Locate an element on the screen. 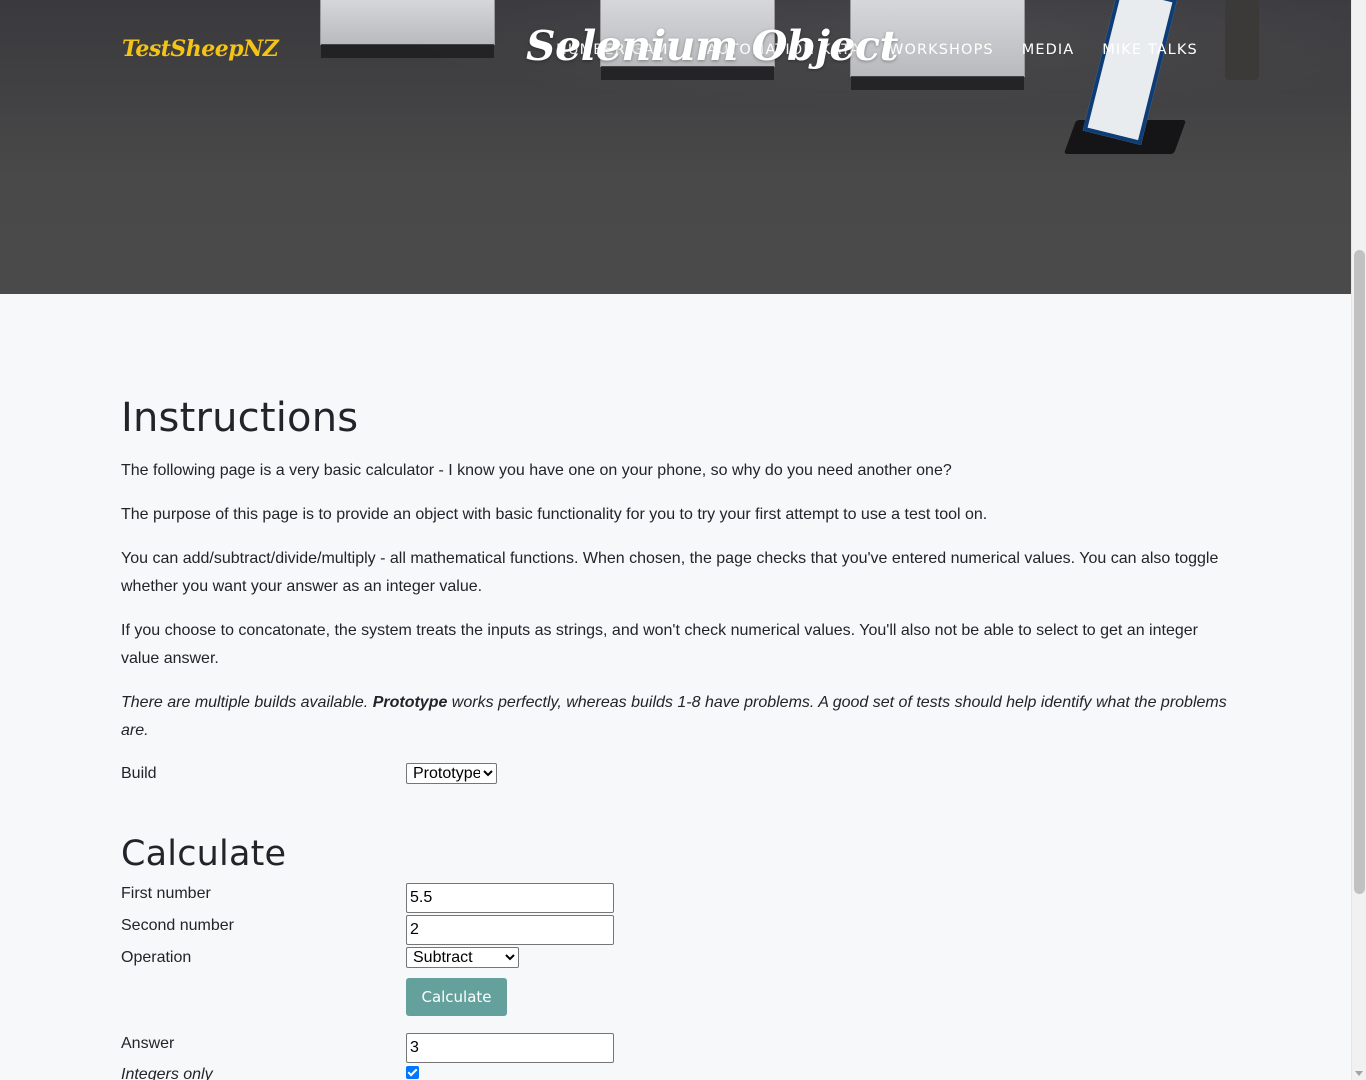 The height and width of the screenshot is (1080, 1366). answer-label: Answer is located at coordinates (148, 1043).